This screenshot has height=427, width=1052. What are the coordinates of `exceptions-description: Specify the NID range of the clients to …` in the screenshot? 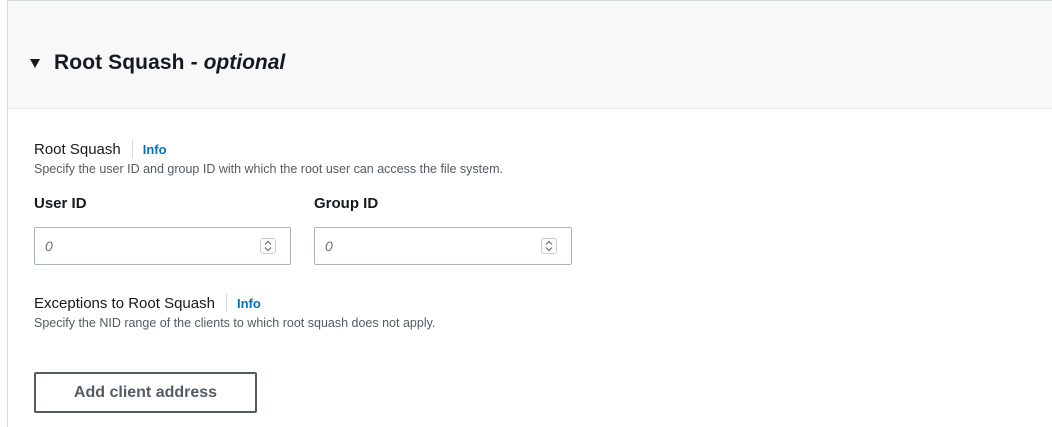 It's located at (235, 323).